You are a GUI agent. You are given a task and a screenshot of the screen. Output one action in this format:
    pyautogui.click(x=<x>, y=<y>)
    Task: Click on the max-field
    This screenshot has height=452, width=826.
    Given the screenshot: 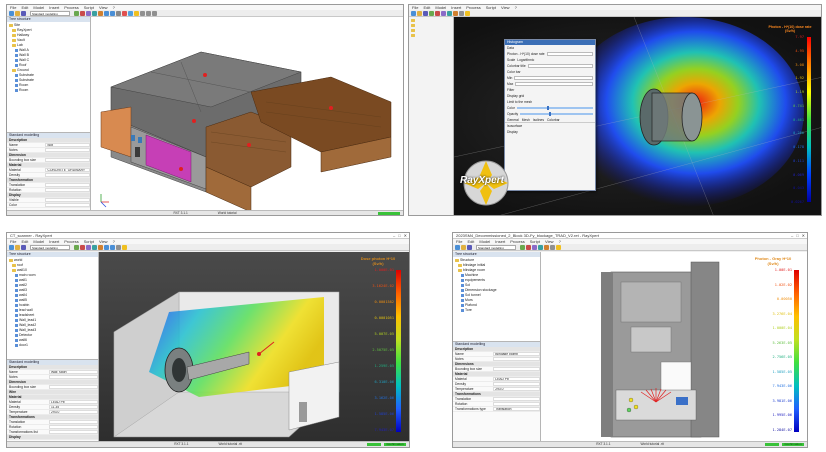 What is the action you would take?
    pyautogui.click(x=554, y=84)
    